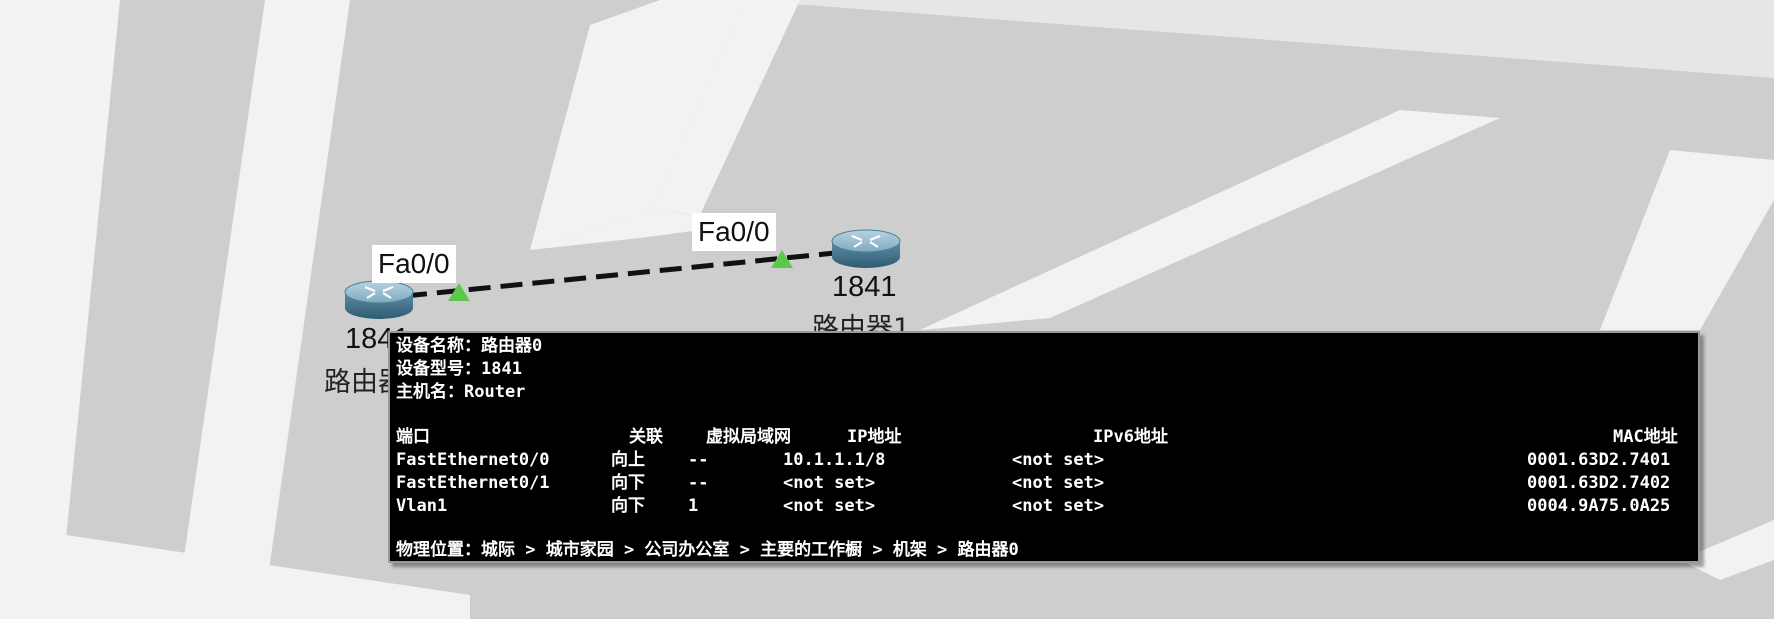 The image size is (1774, 619). Describe the element at coordinates (1599, 483) in the screenshot. I see `table-cell-mac: 0001.63D2.7402` at that location.